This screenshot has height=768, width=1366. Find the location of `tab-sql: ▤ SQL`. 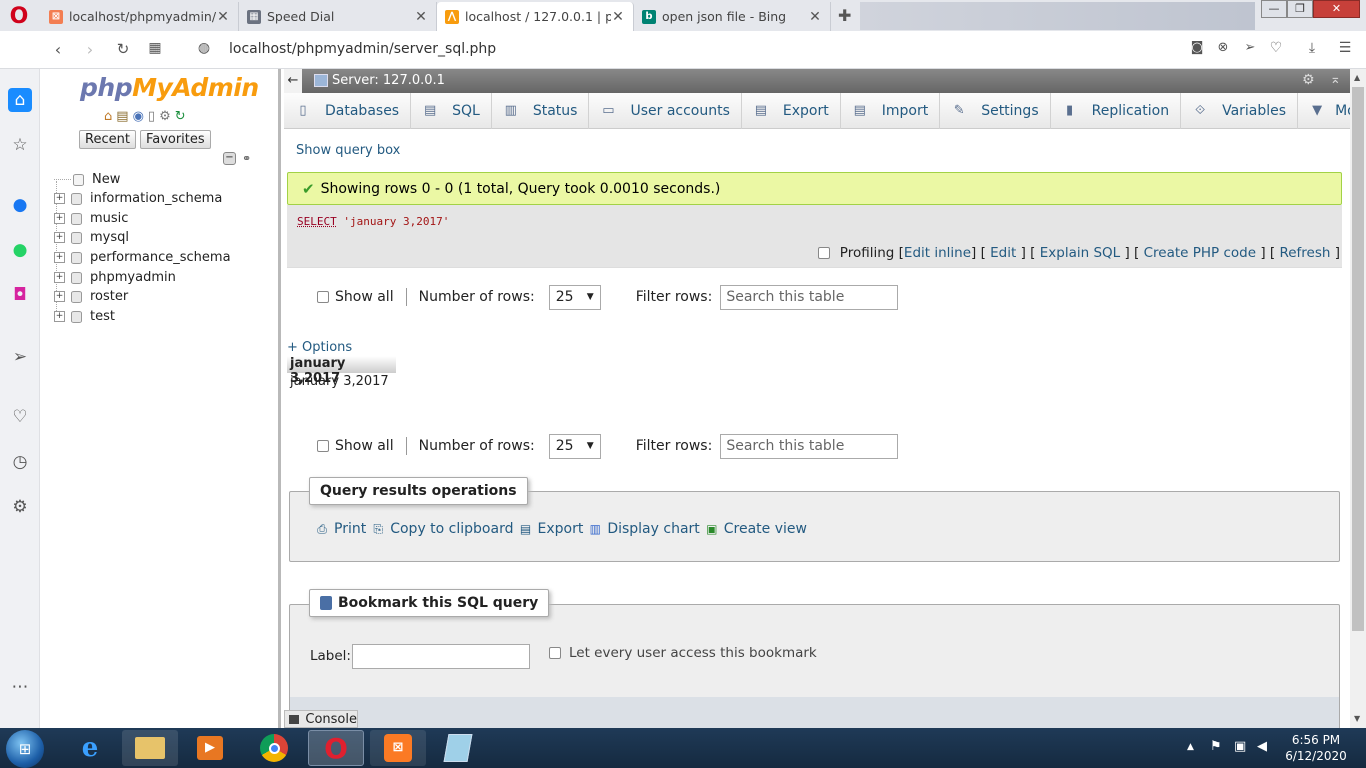

tab-sql: ▤ SQL is located at coordinates (451, 111).